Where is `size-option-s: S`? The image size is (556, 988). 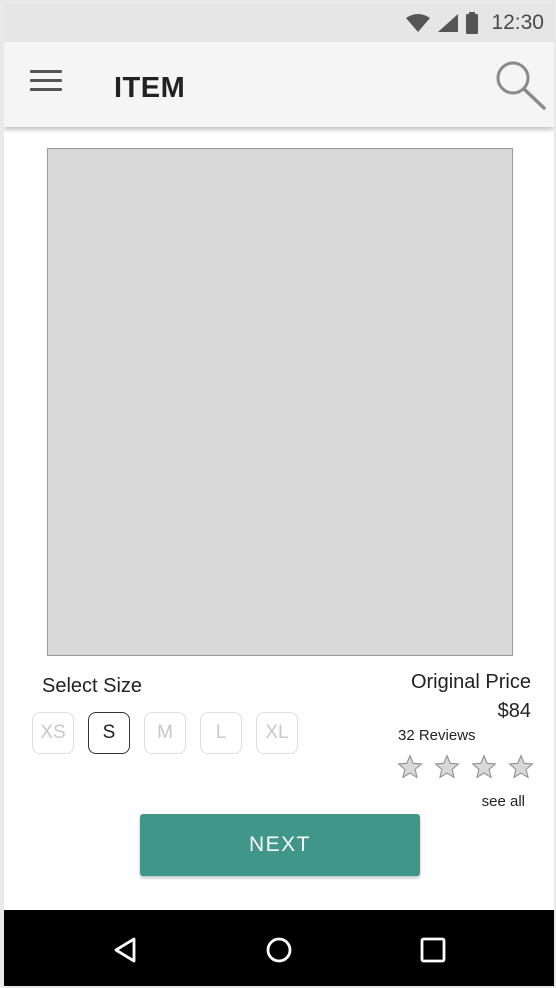
size-option-s: S is located at coordinates (109, 733).